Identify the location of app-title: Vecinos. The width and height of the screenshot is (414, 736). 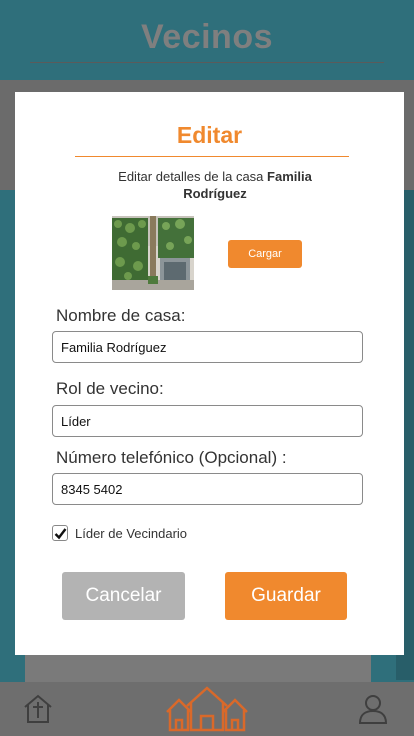
(206, 37).